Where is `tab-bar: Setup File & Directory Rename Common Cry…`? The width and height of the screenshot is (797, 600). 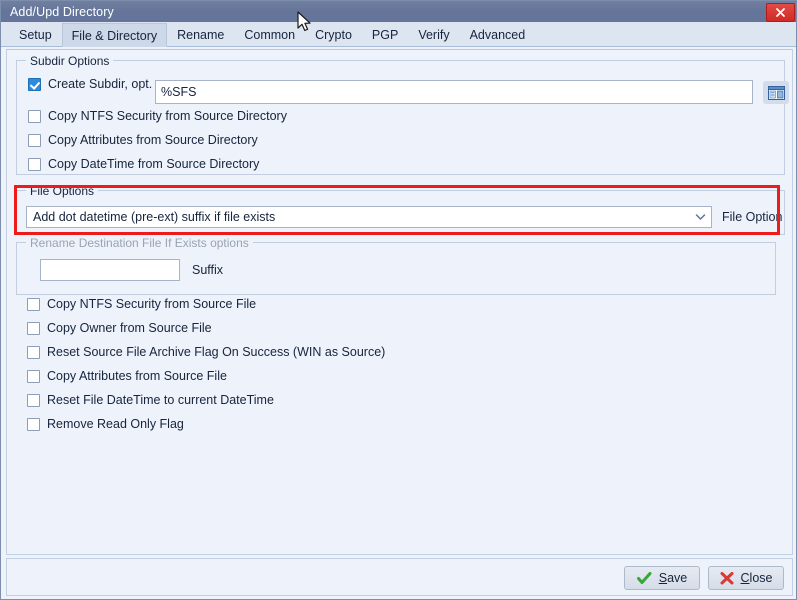 tab-bar: Setup File & Directory Rename Common Cry… is located at coordinates (398, 34).